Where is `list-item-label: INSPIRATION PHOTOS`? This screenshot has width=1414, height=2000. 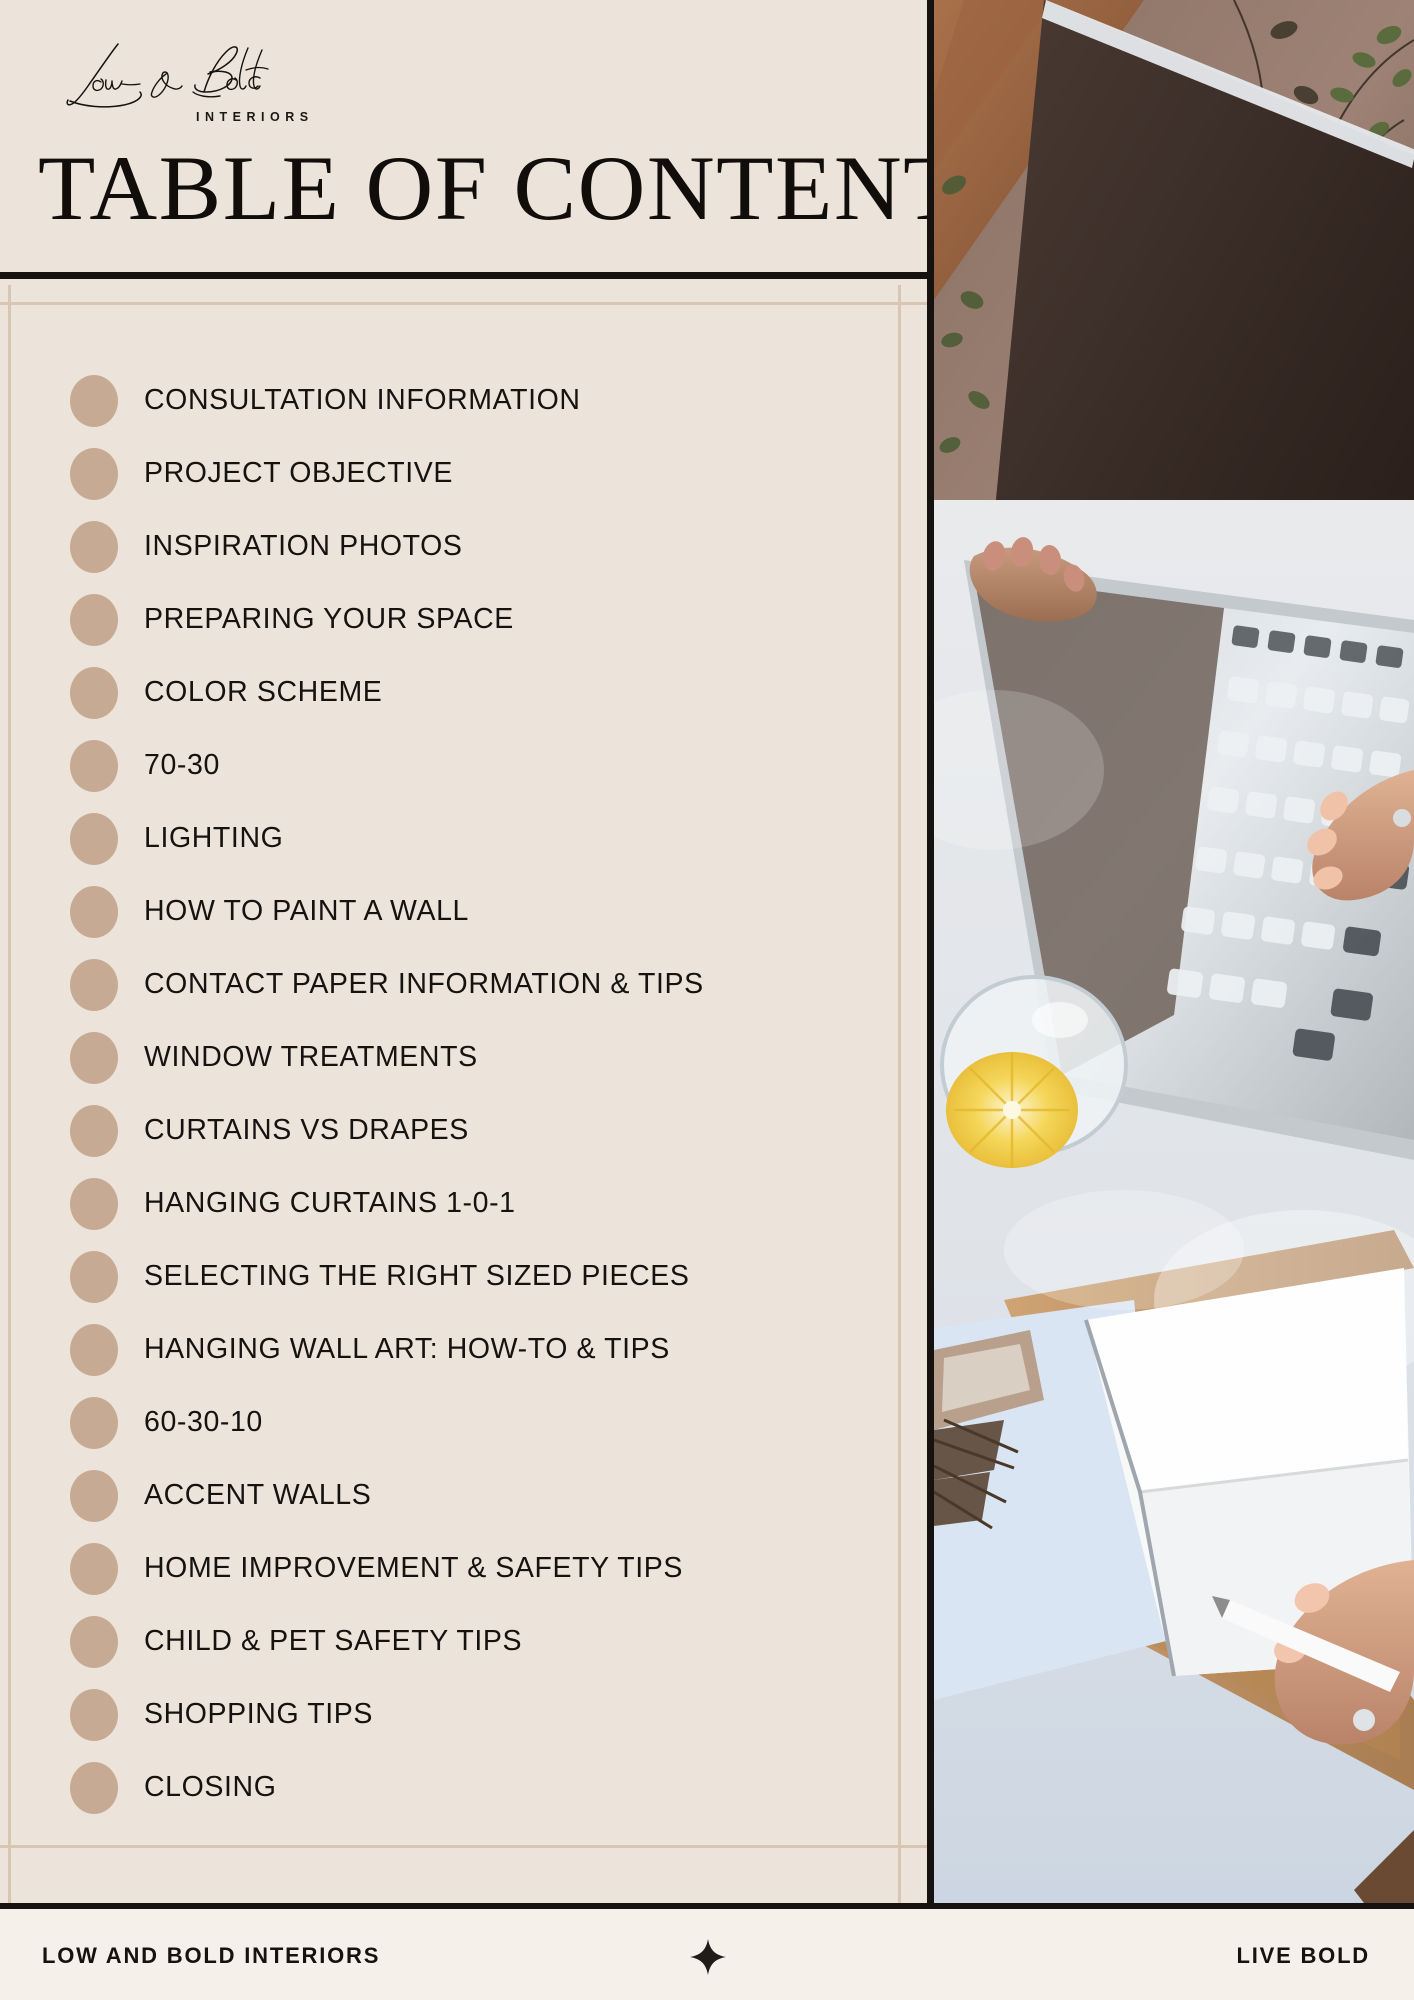
list-item-label: INSPIRATION PHOTOS is located at coordinates (303, 546).